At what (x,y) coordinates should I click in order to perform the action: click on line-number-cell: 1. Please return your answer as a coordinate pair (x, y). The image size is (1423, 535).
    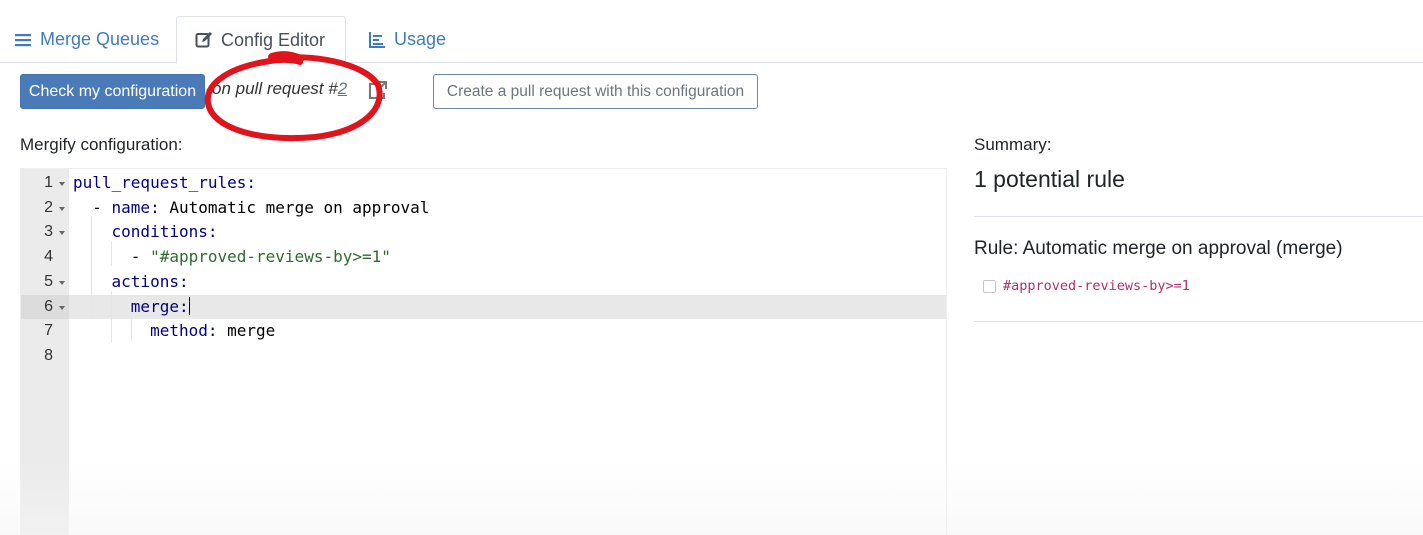
    Looking at the image, I should click on (45, 183).